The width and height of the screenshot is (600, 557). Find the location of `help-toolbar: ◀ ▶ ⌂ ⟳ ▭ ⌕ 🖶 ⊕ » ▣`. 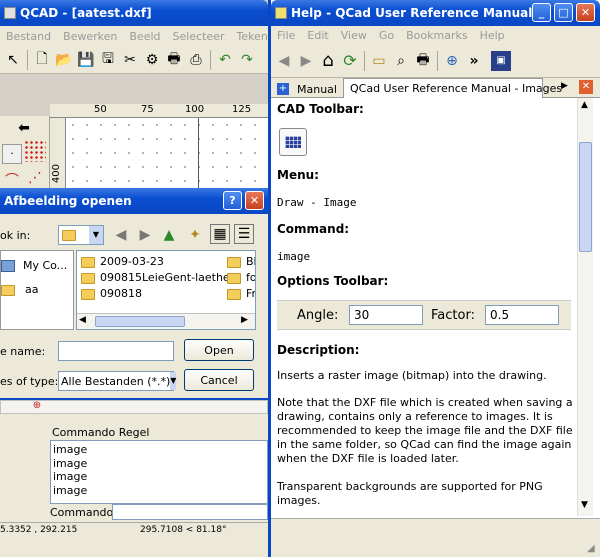

help-toolbar: ◀ ▶ ⌂ ⟳ ▭ ⌕ 🖶 ⊕ » ▣ is located at coordinates (435, 61).